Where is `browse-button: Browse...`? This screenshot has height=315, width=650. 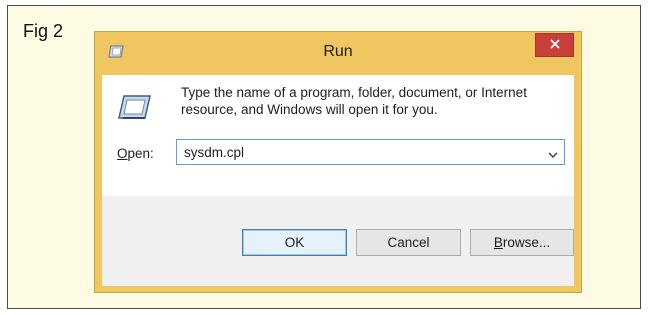
browse-button: Browse... is located at coordinates (522, 242).